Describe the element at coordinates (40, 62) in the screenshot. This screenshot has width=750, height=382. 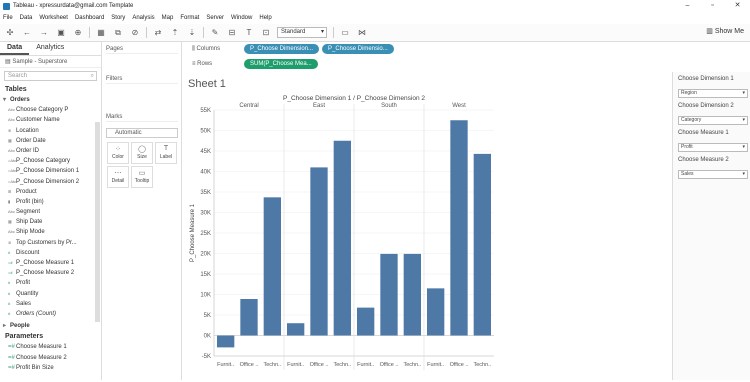
I see `datasource-name: Sample - Superstore` at that location.